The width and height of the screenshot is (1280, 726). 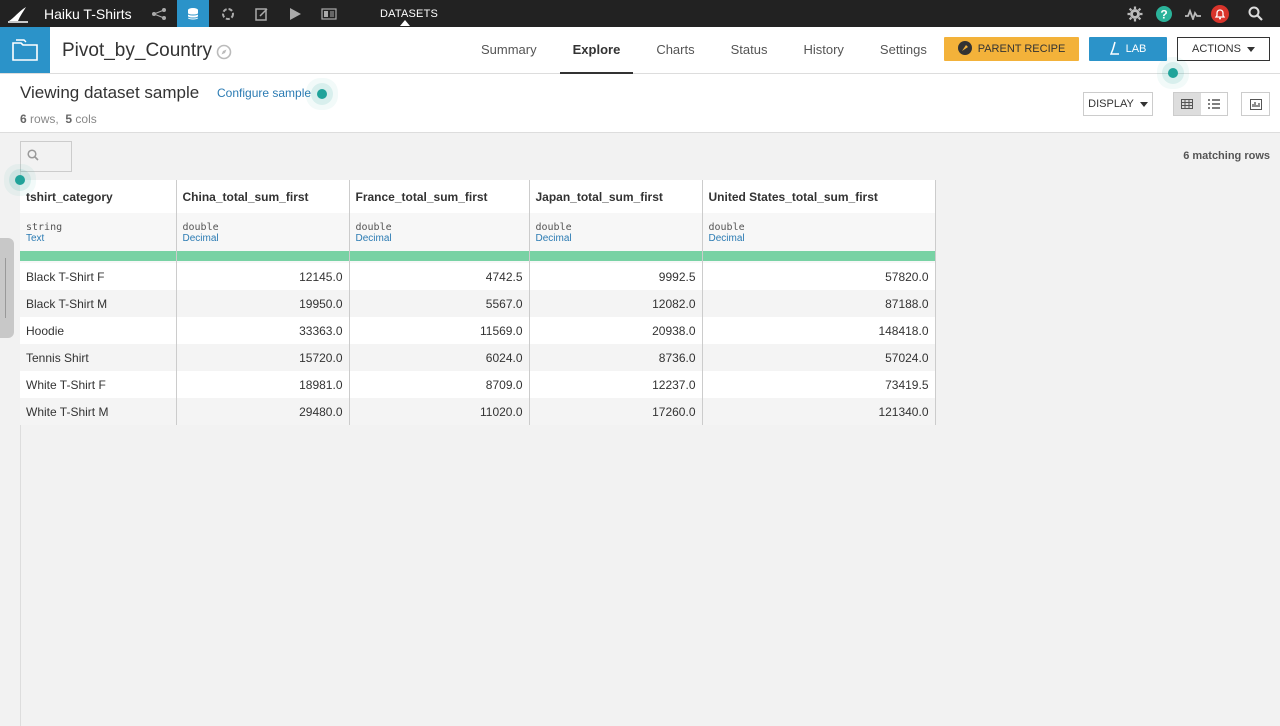 I want to click on table-cell: Black T-Shirt M, so click(x=98, y=303).